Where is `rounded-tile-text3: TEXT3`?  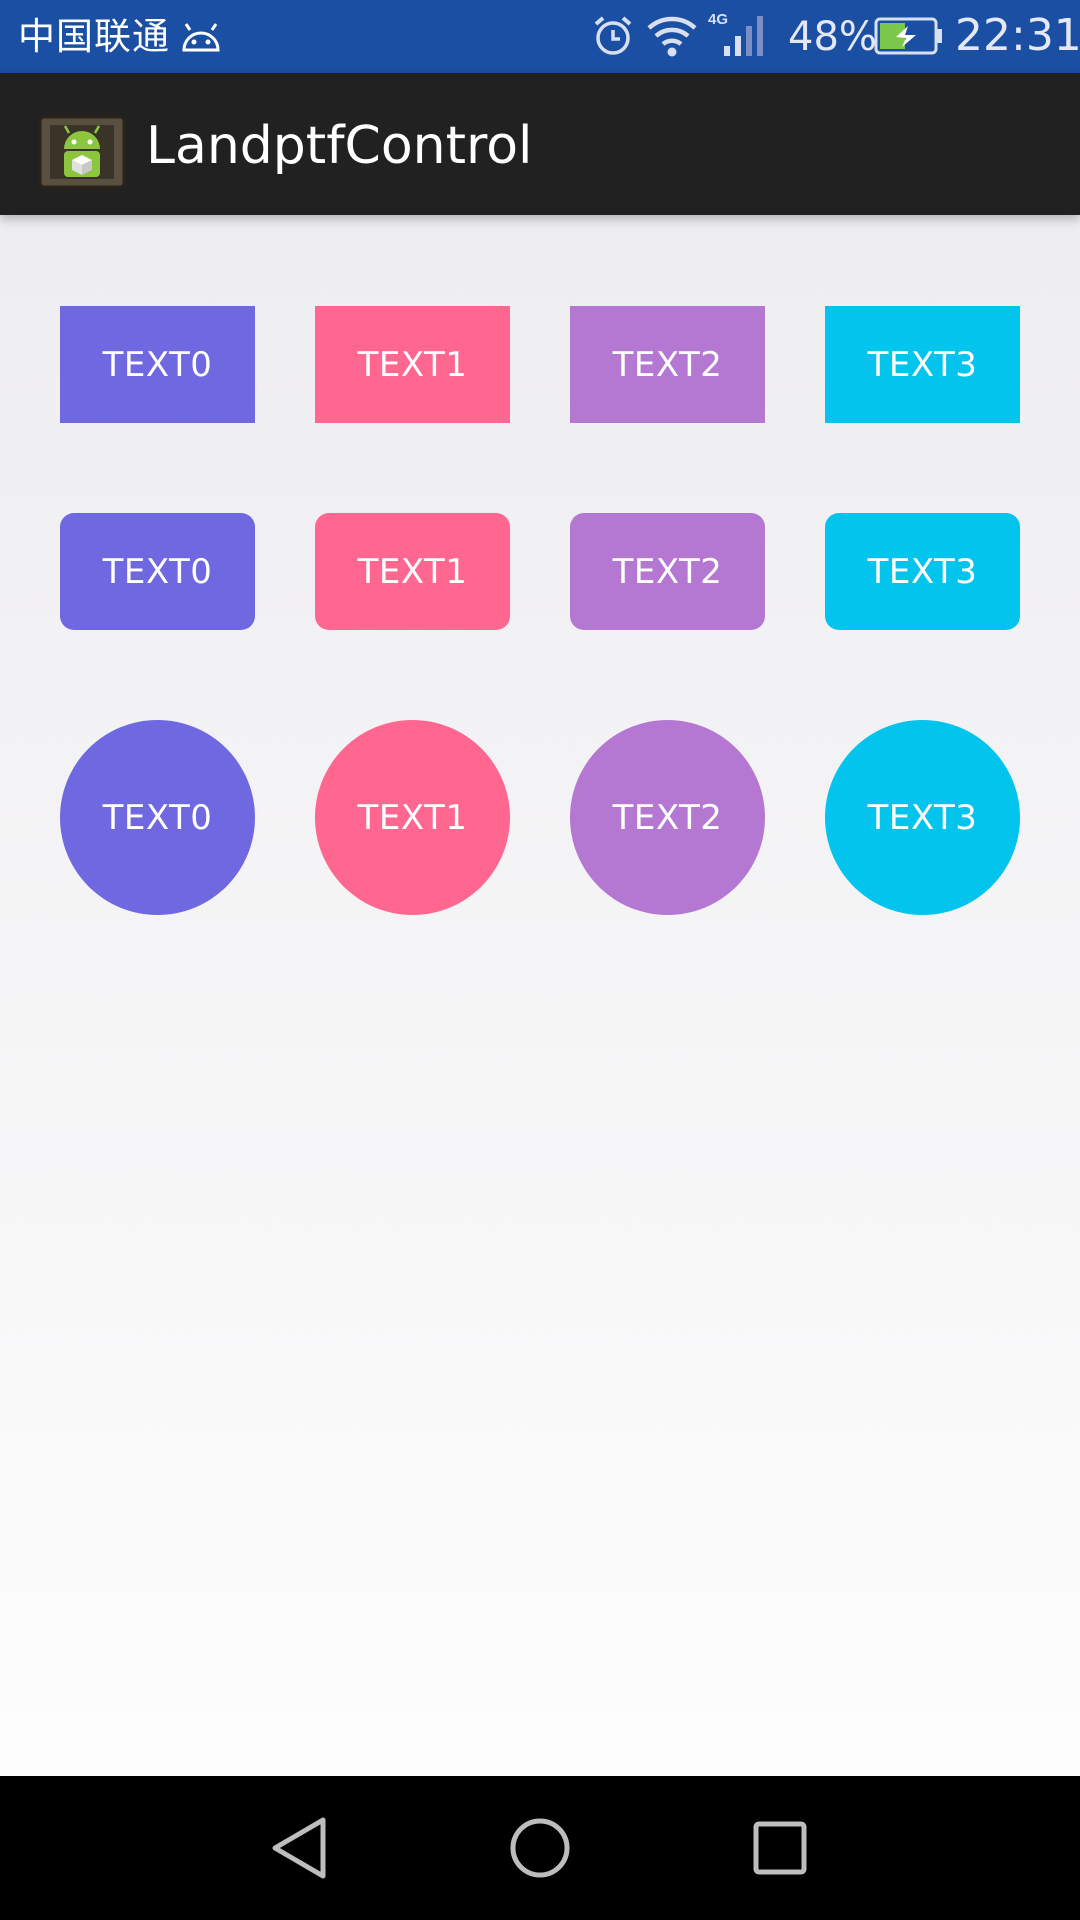 rounded-tile-text3: TEXT3 is located at coordinates (922, 571).